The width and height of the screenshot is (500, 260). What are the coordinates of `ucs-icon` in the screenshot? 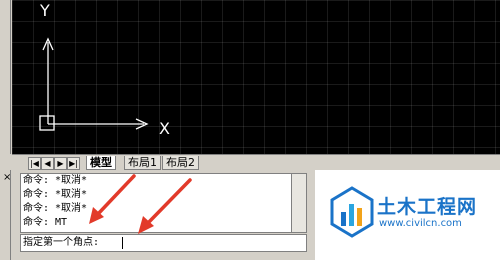 It's located at (94, 84).